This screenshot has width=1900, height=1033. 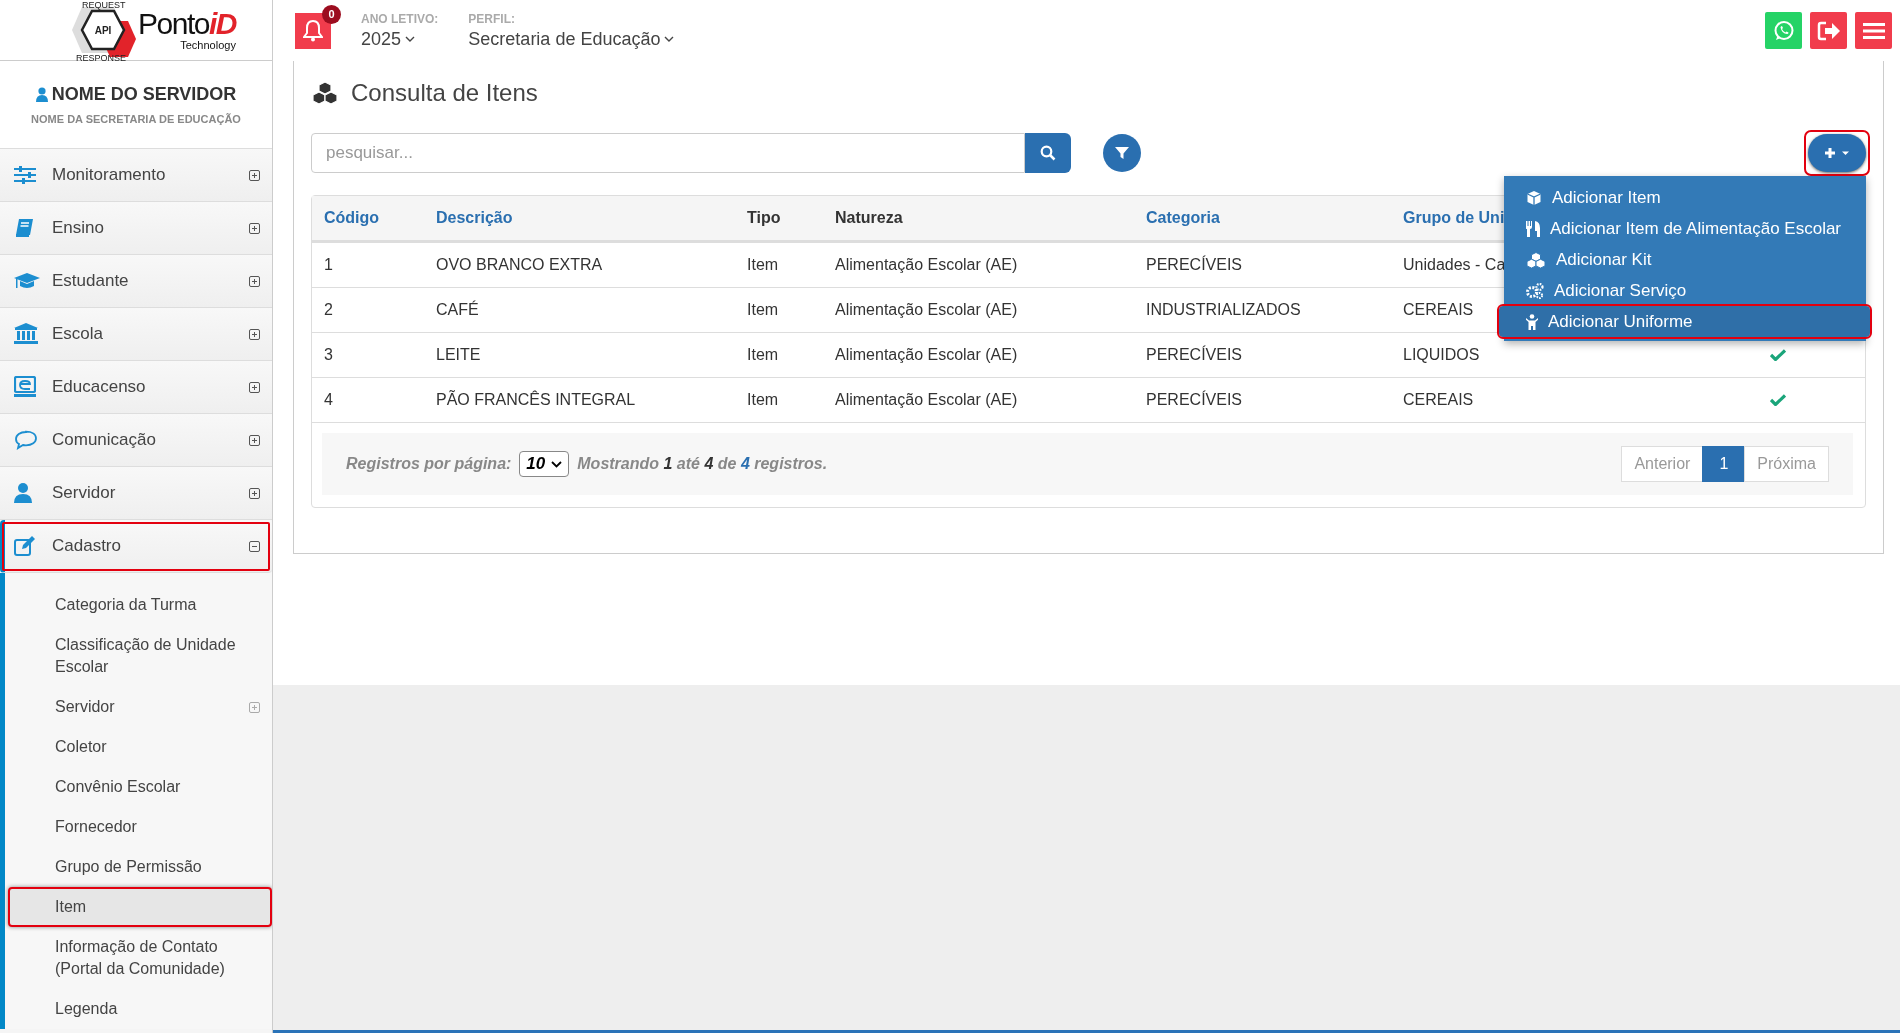 I want to click on menu-button, so click(x=1873, y=30).